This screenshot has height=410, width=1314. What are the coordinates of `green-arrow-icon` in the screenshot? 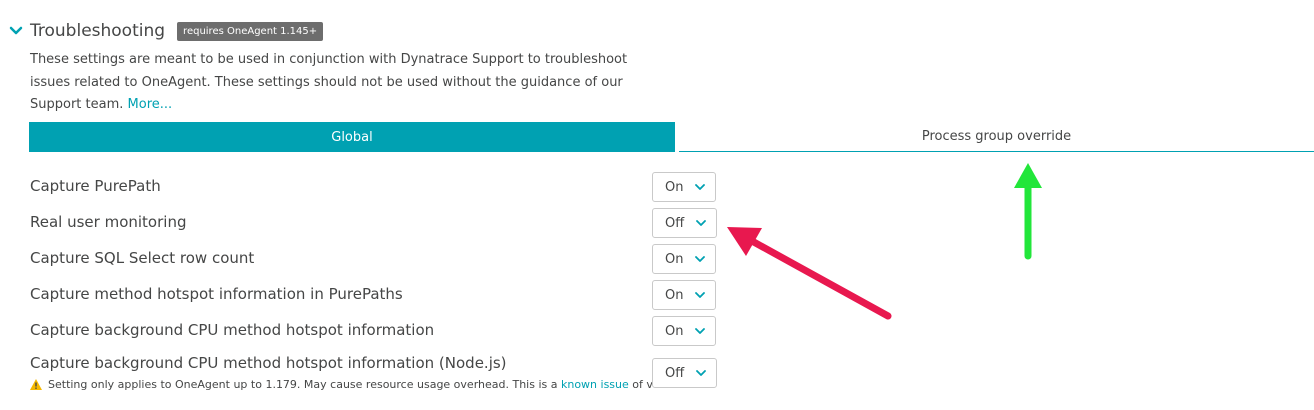 It's located at (1028, 211).